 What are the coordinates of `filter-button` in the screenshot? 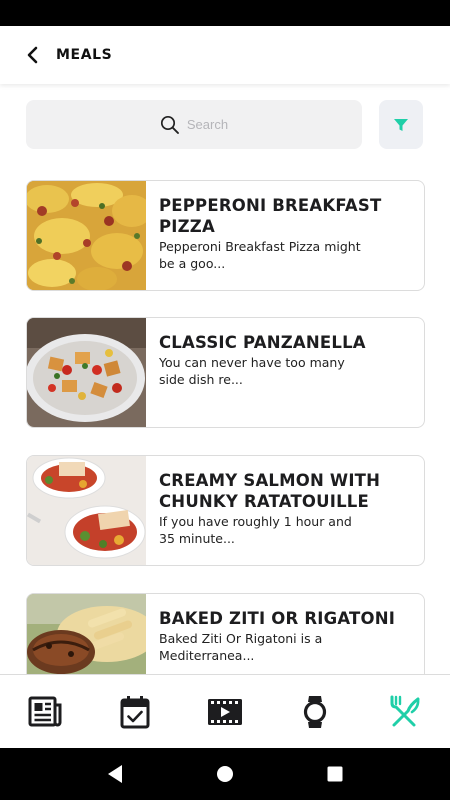 It's located at (401, 124).